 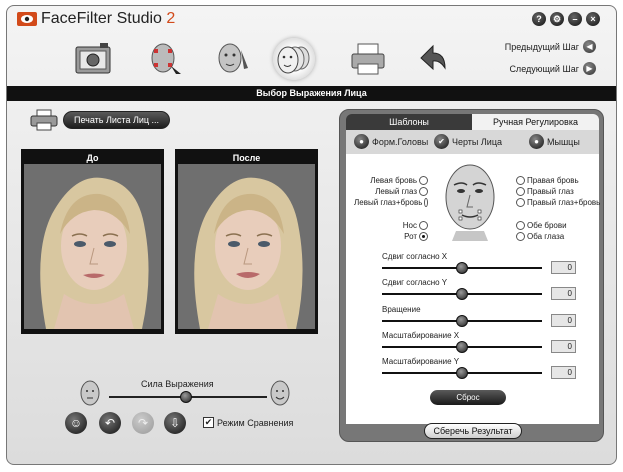 What do you see at coordinates (550, 191) in the screenshot?
I see `feature-label: Правый глаз` at bounding box center [550, 191].